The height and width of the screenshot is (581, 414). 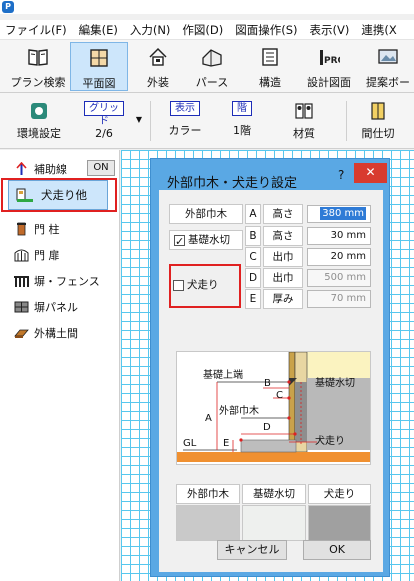 I want to click on gate-post-label: 門 柱, so click(x=47, y=229).